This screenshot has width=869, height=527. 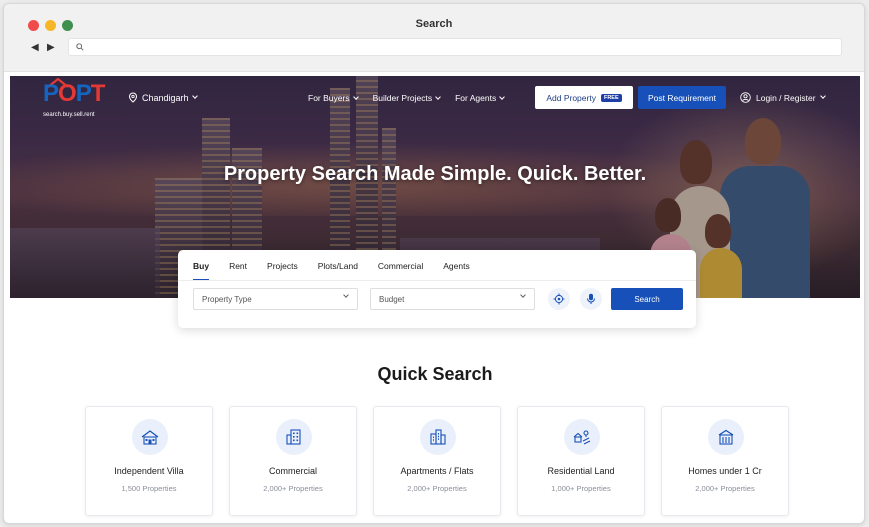 What do you see at coordinates (480, 98) in the screenshot?
I see `nav-for-agents: For Agents` at bounding box center [480, 98].